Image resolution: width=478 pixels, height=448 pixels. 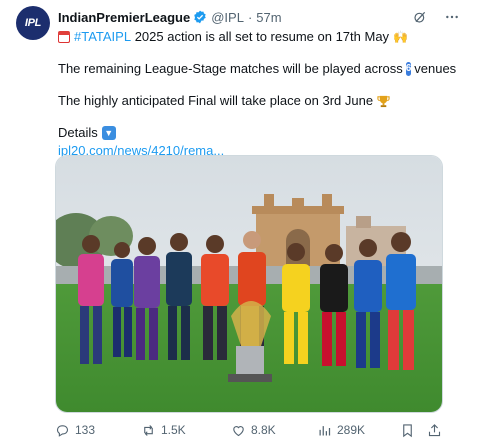 What do you see at coordinates (420, 17) in the screenshot?
I see `grok-icon` at bounding box center [420, 17].